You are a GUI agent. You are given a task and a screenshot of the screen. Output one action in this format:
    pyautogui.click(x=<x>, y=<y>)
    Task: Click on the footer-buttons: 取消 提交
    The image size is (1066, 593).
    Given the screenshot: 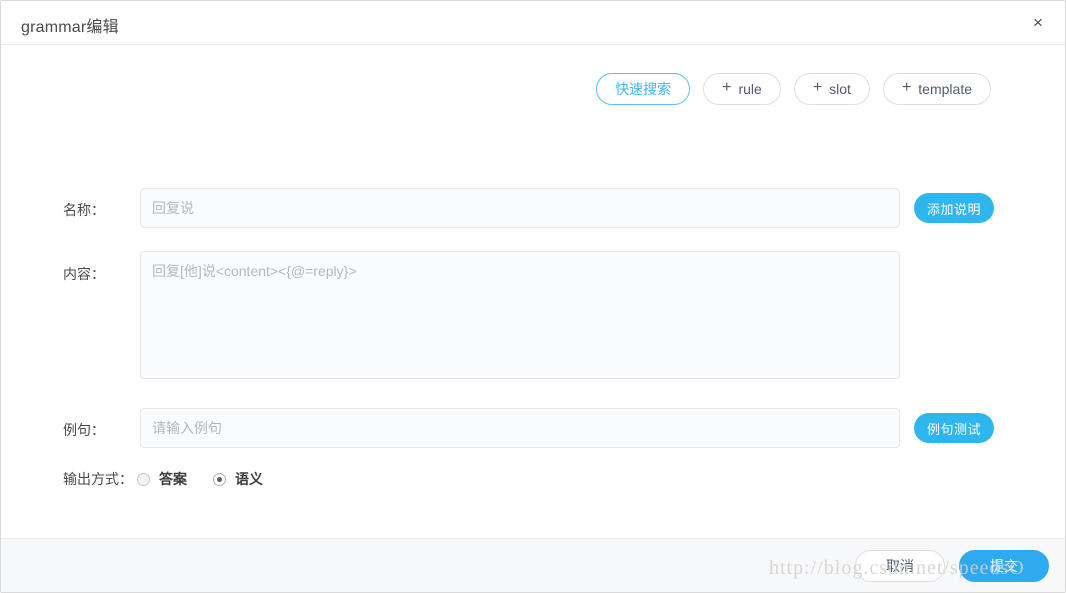 What is the action you would take?
    pyautogui.click(x=952, y=566)
    